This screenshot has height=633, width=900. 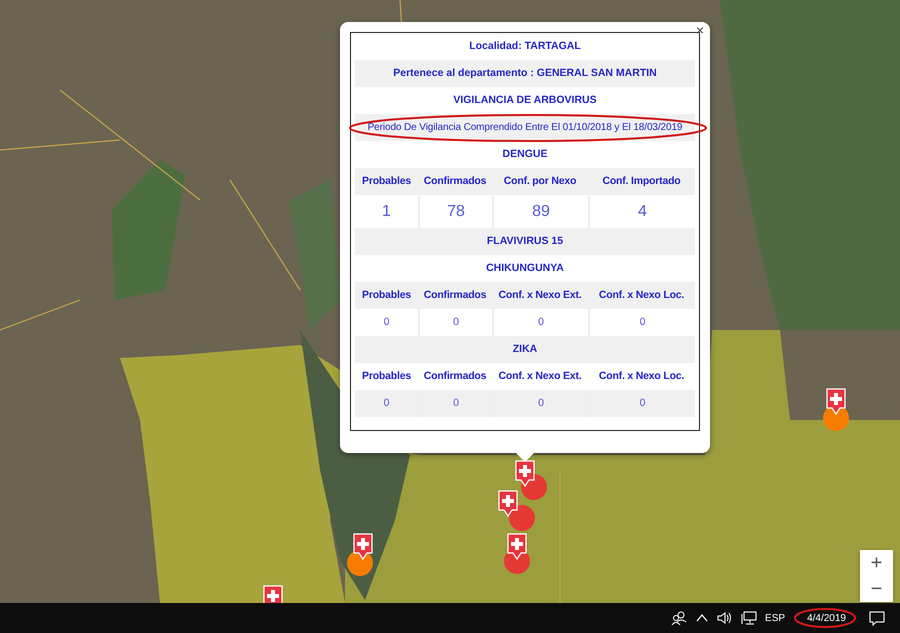 I want to click on table-heading: FLAVIVIRUS 15, so click(x=525, y=241).